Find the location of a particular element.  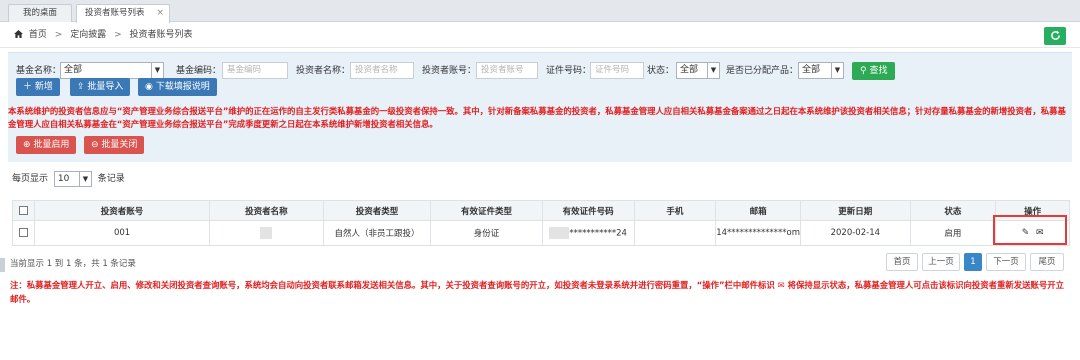

pagination: 首页 上一页 1 下一页 尾页 is located at coordinates (976, 262).